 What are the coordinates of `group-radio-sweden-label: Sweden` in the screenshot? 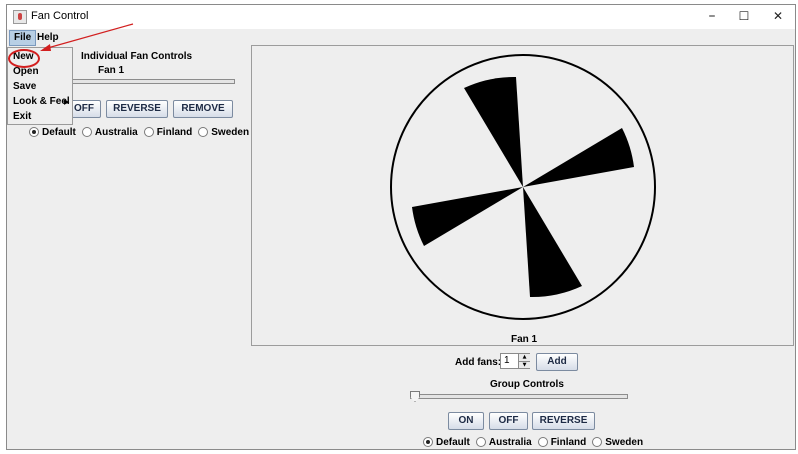 It's located at (624, 442).